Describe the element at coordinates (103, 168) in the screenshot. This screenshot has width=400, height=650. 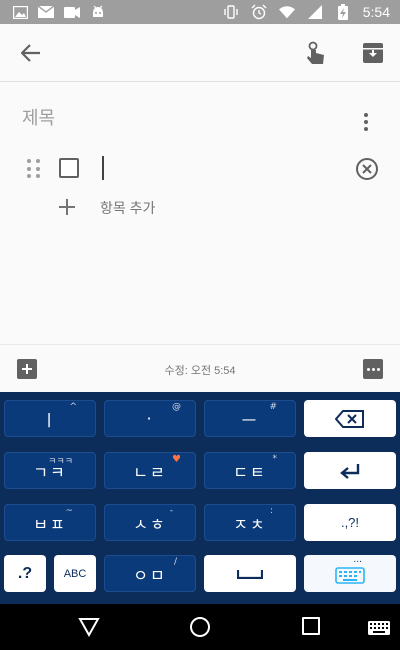
I see `text-cursor` at that location.